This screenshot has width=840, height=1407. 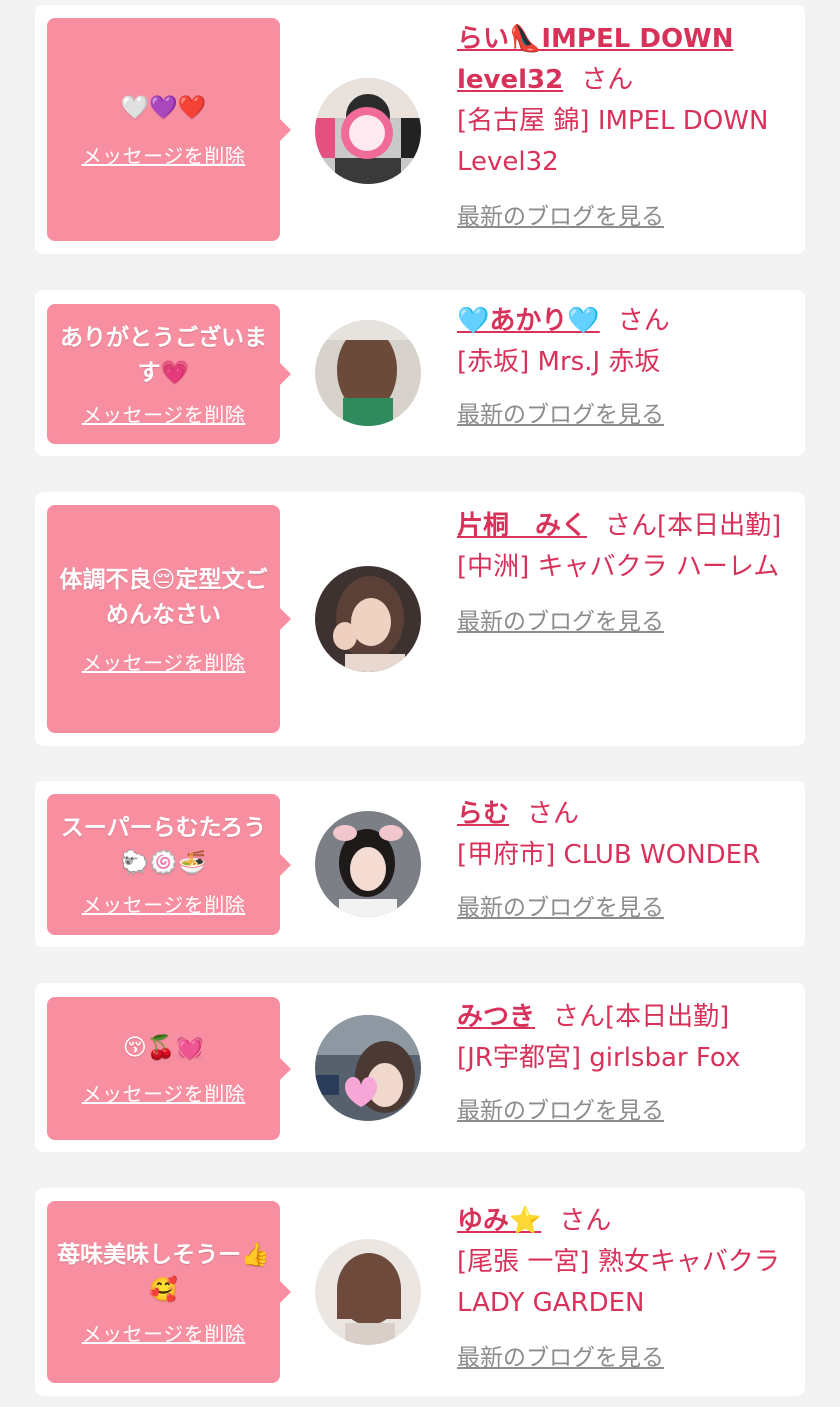 What do you see at coordinates (169, 129) in the screenshot?
I see `message-bubble: 🤍💜❤️ メッセージを削除` at bounding box center [169, 129].